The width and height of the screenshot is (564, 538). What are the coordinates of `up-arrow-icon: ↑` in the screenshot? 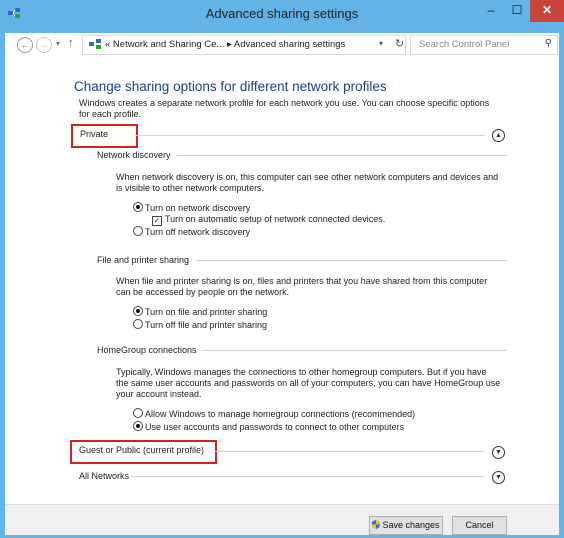 It's located at (71, 43).